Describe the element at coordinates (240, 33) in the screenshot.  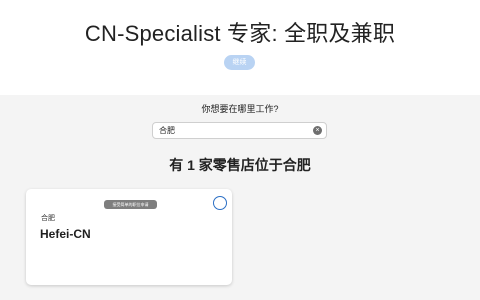
I see `page-title: CN-Specialist 专家: 全职及兼职` at that location.